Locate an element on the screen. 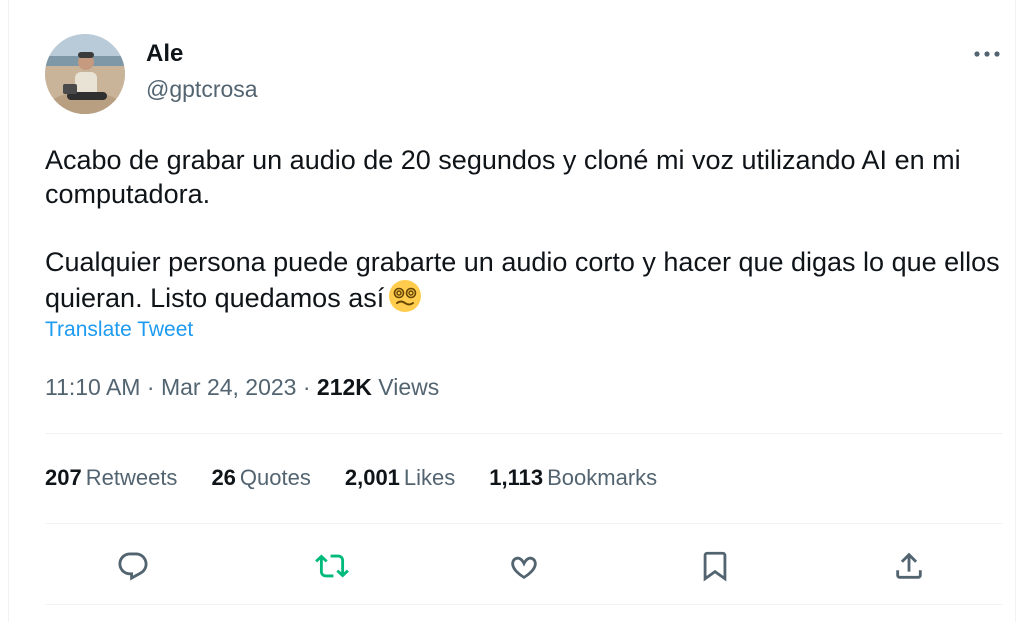 The width and height of the screenshot is (1024, 622). bookmark-button is located at coordinates (715, 566).